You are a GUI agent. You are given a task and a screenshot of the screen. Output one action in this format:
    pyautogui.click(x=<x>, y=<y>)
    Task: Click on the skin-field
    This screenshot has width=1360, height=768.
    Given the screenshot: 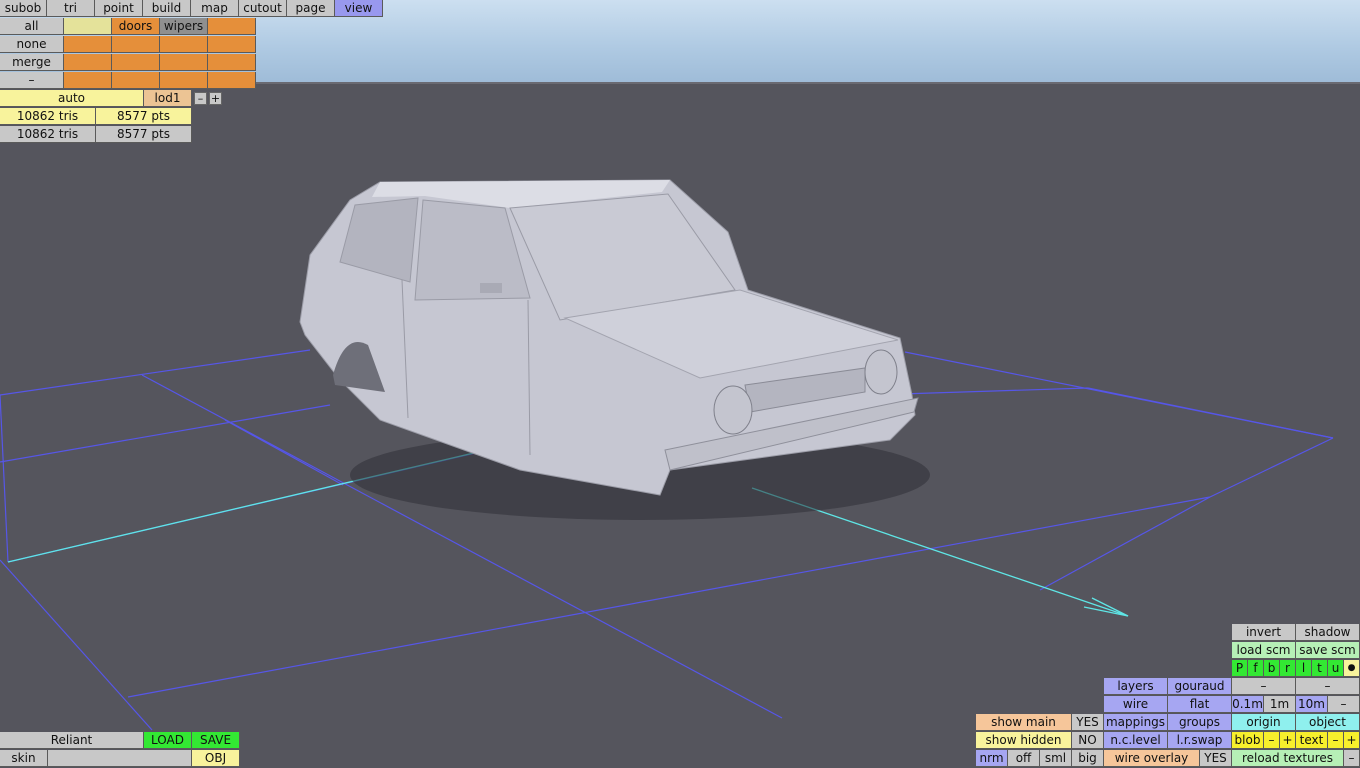 What is the action you would take?
    pyautogui.click(x=120, y=758)
    